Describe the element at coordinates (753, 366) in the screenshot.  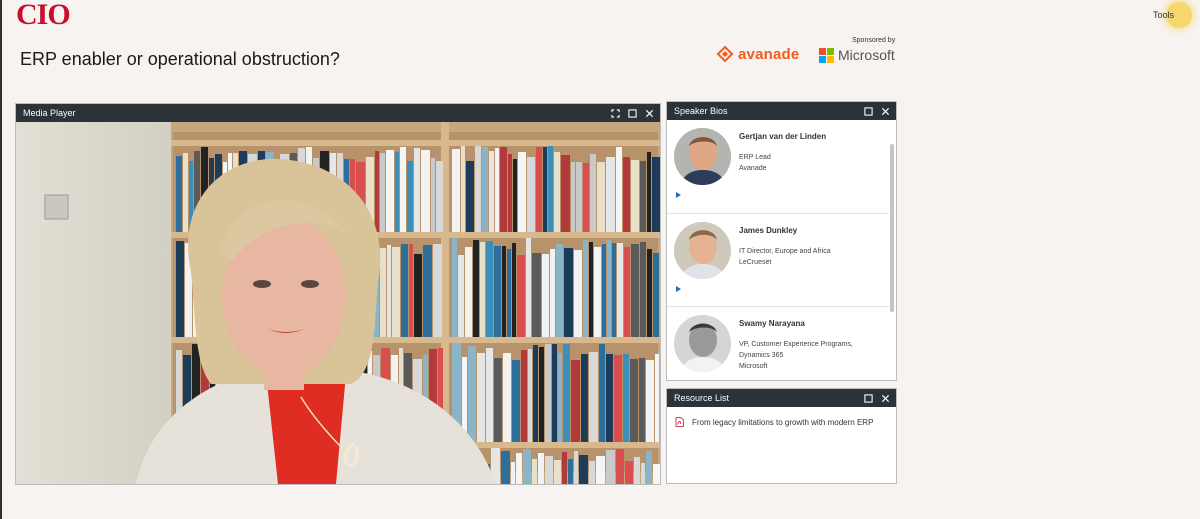
I see `speaker-company: Microsoft` at that location.